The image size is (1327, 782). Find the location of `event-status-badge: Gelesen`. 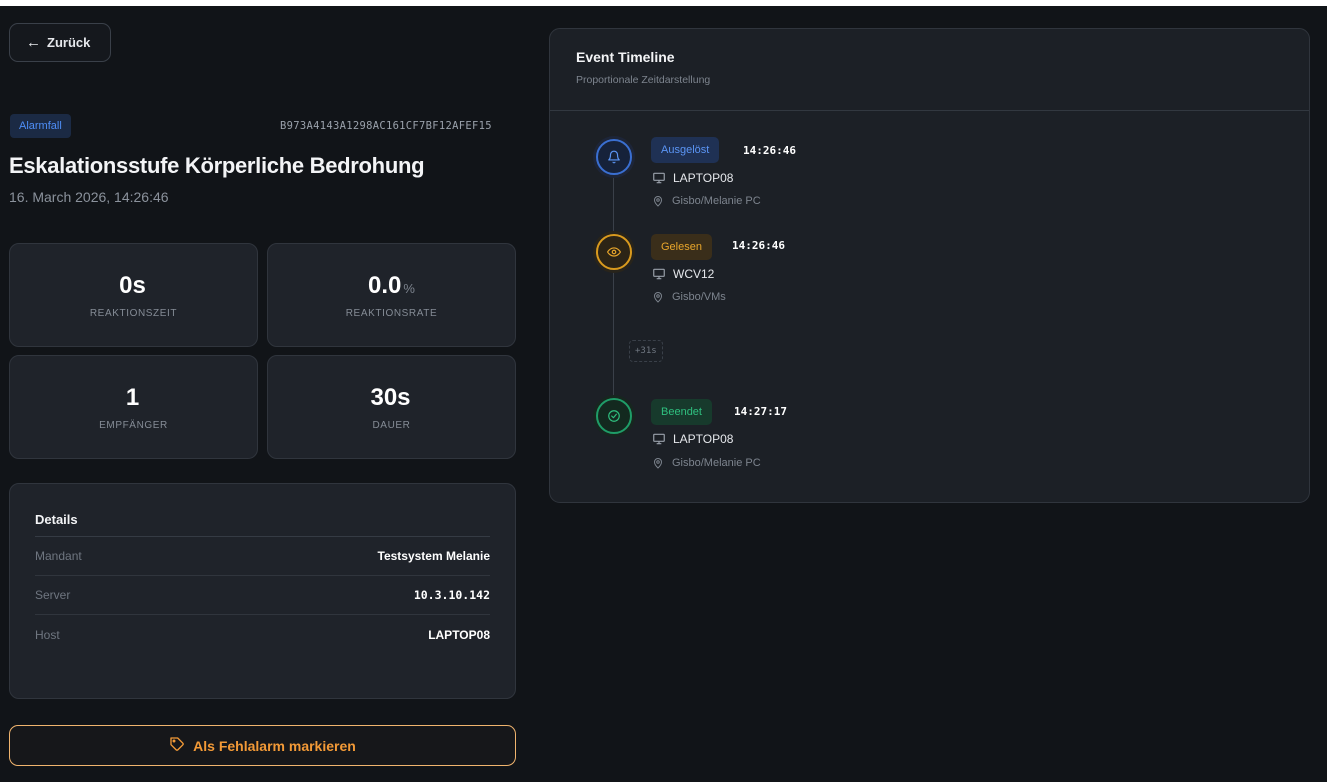

event-status-badge: Gelesen is located at coordinates (681, 247).